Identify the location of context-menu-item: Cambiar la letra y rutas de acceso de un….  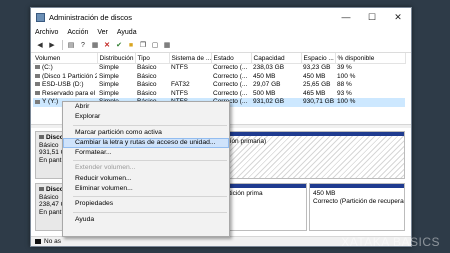
(146, 143).